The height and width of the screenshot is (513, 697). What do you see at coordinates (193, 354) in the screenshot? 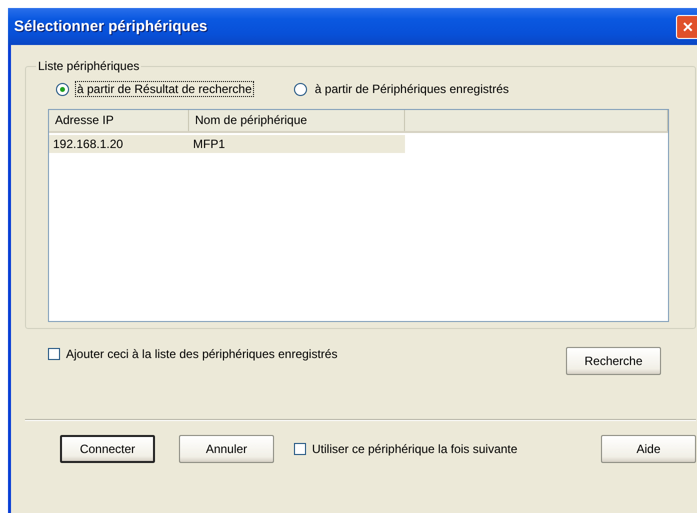
I see `add-to-list-checkbox: Ajouter ceci à la liste des périphériques enregistrés` at bounding box center [193, 354].